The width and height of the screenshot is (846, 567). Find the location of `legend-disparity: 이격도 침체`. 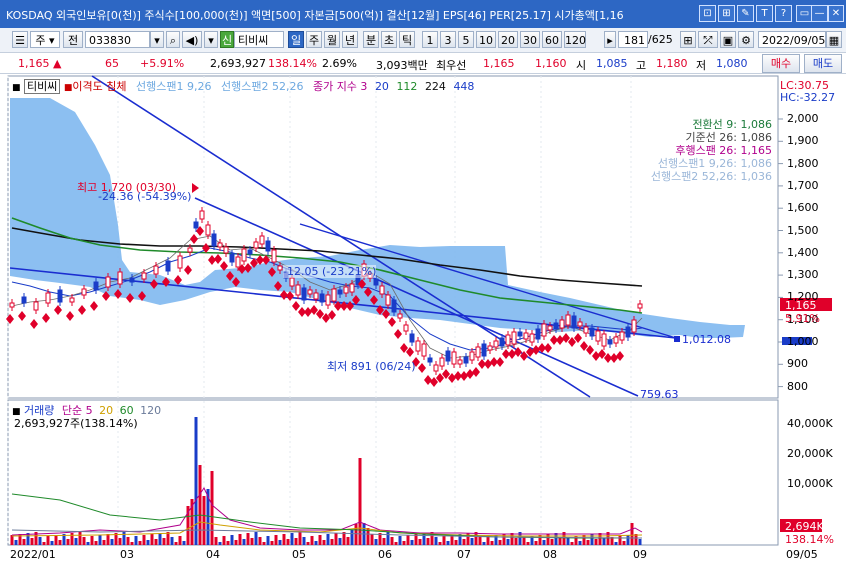

legend-disparity: 이격도 침체 is located at coordinates (99, 86).